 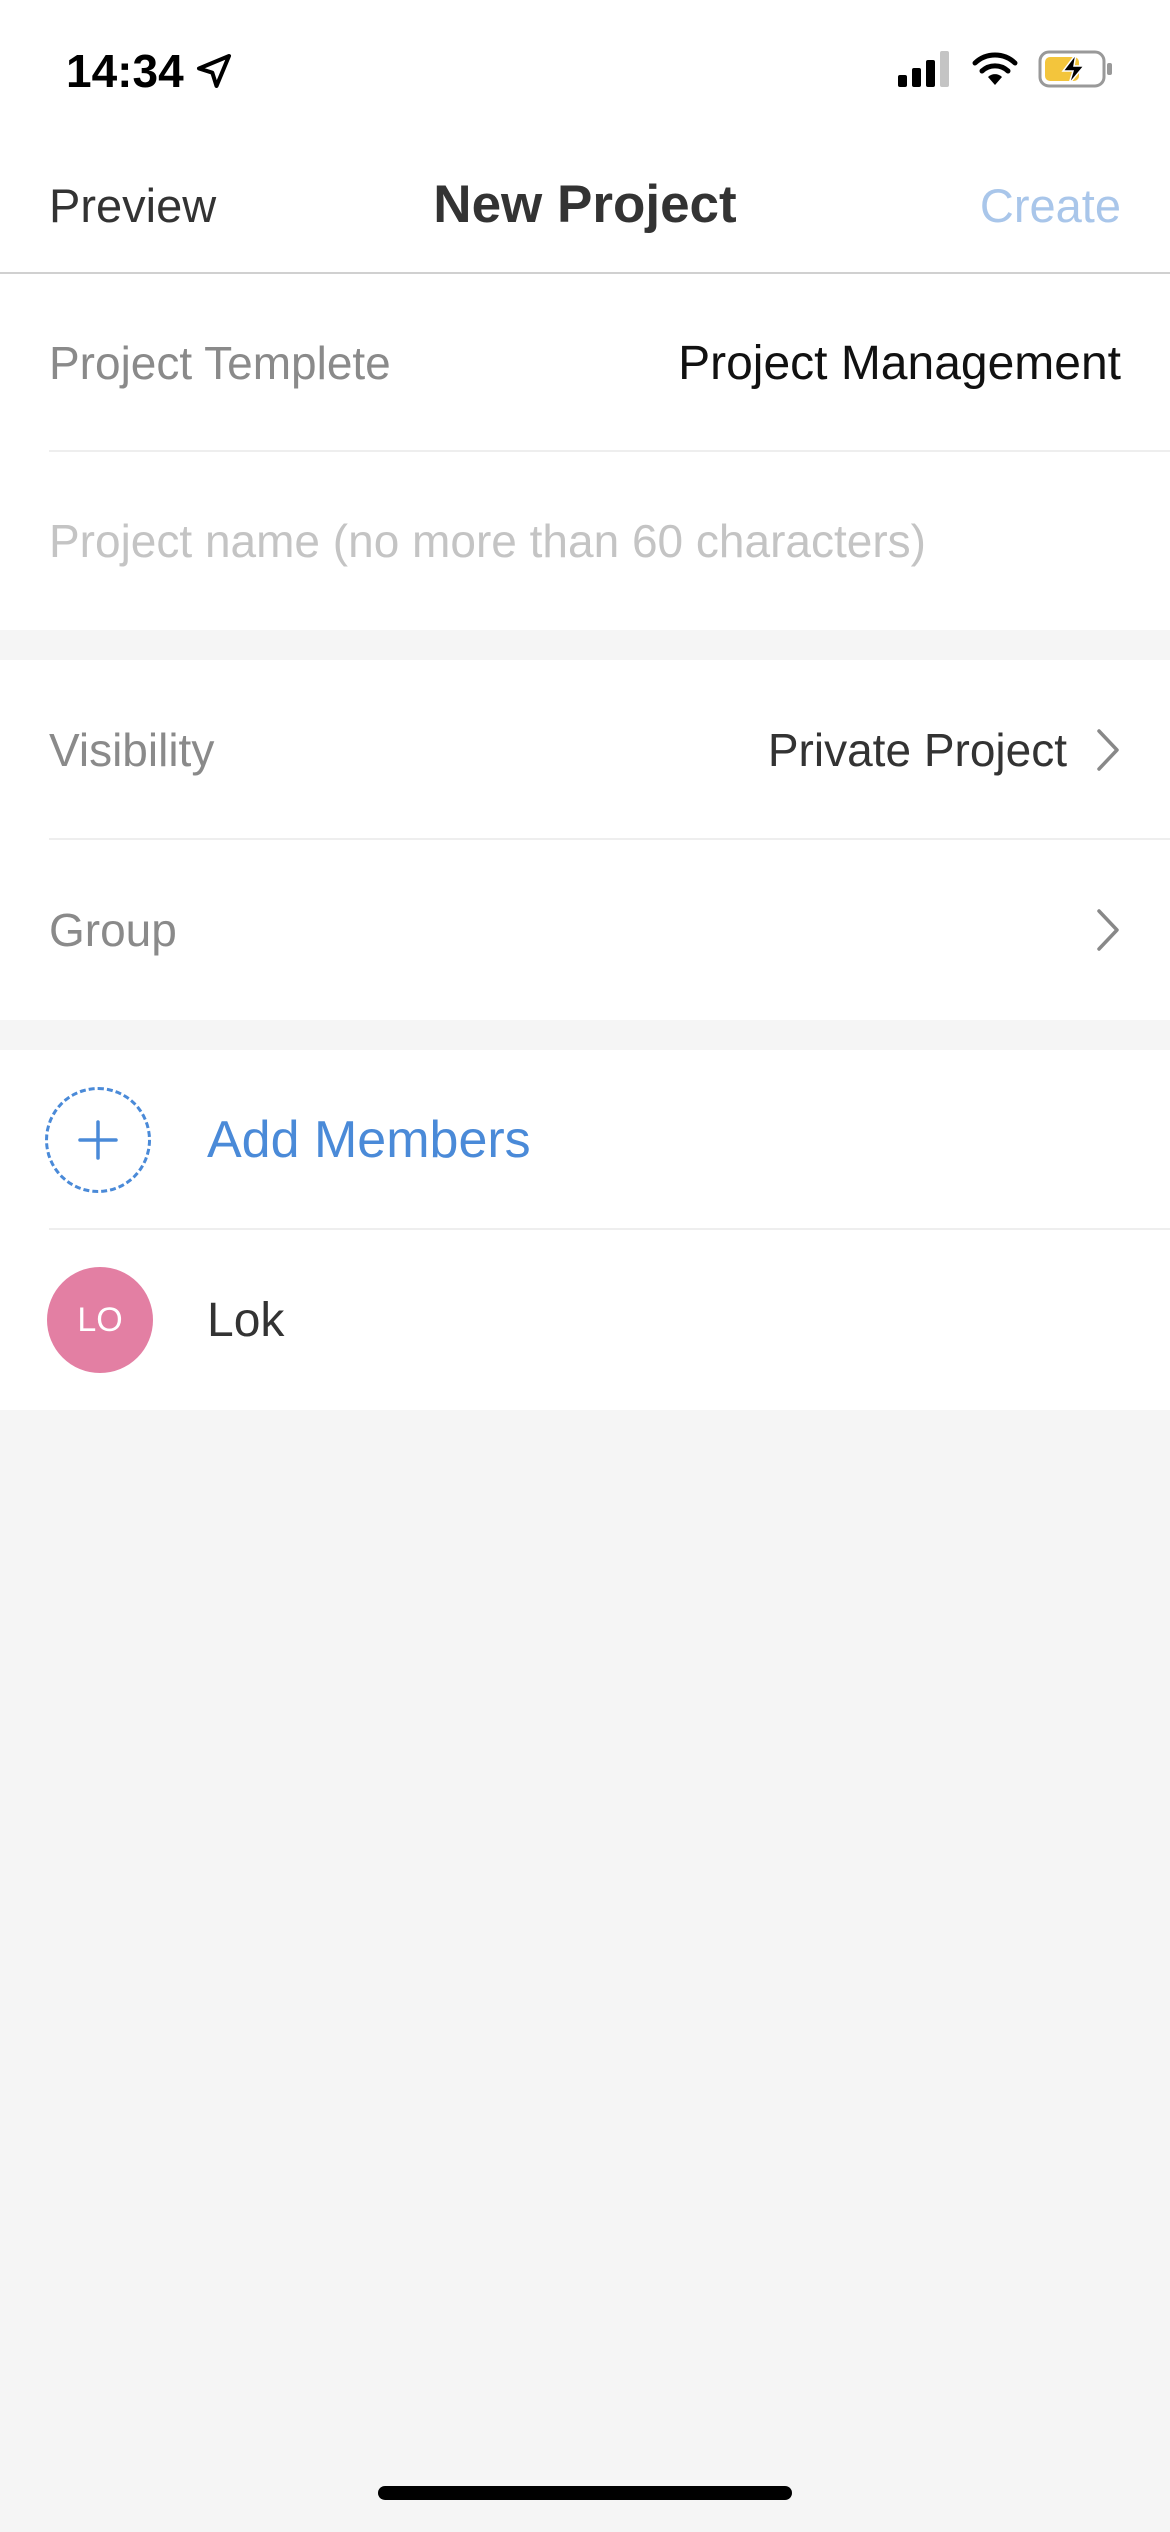 I want to click on project-template-label: Project Templete, so click(x=220, y=363).